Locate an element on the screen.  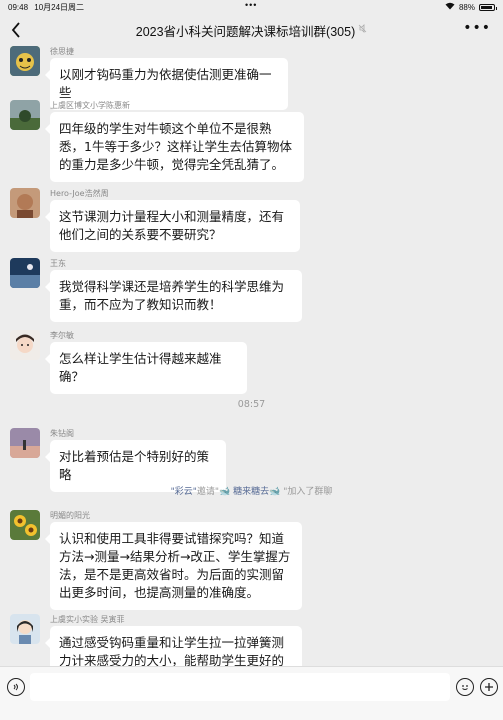
system-verb: 邀请" is located at coordinates (208, 492).